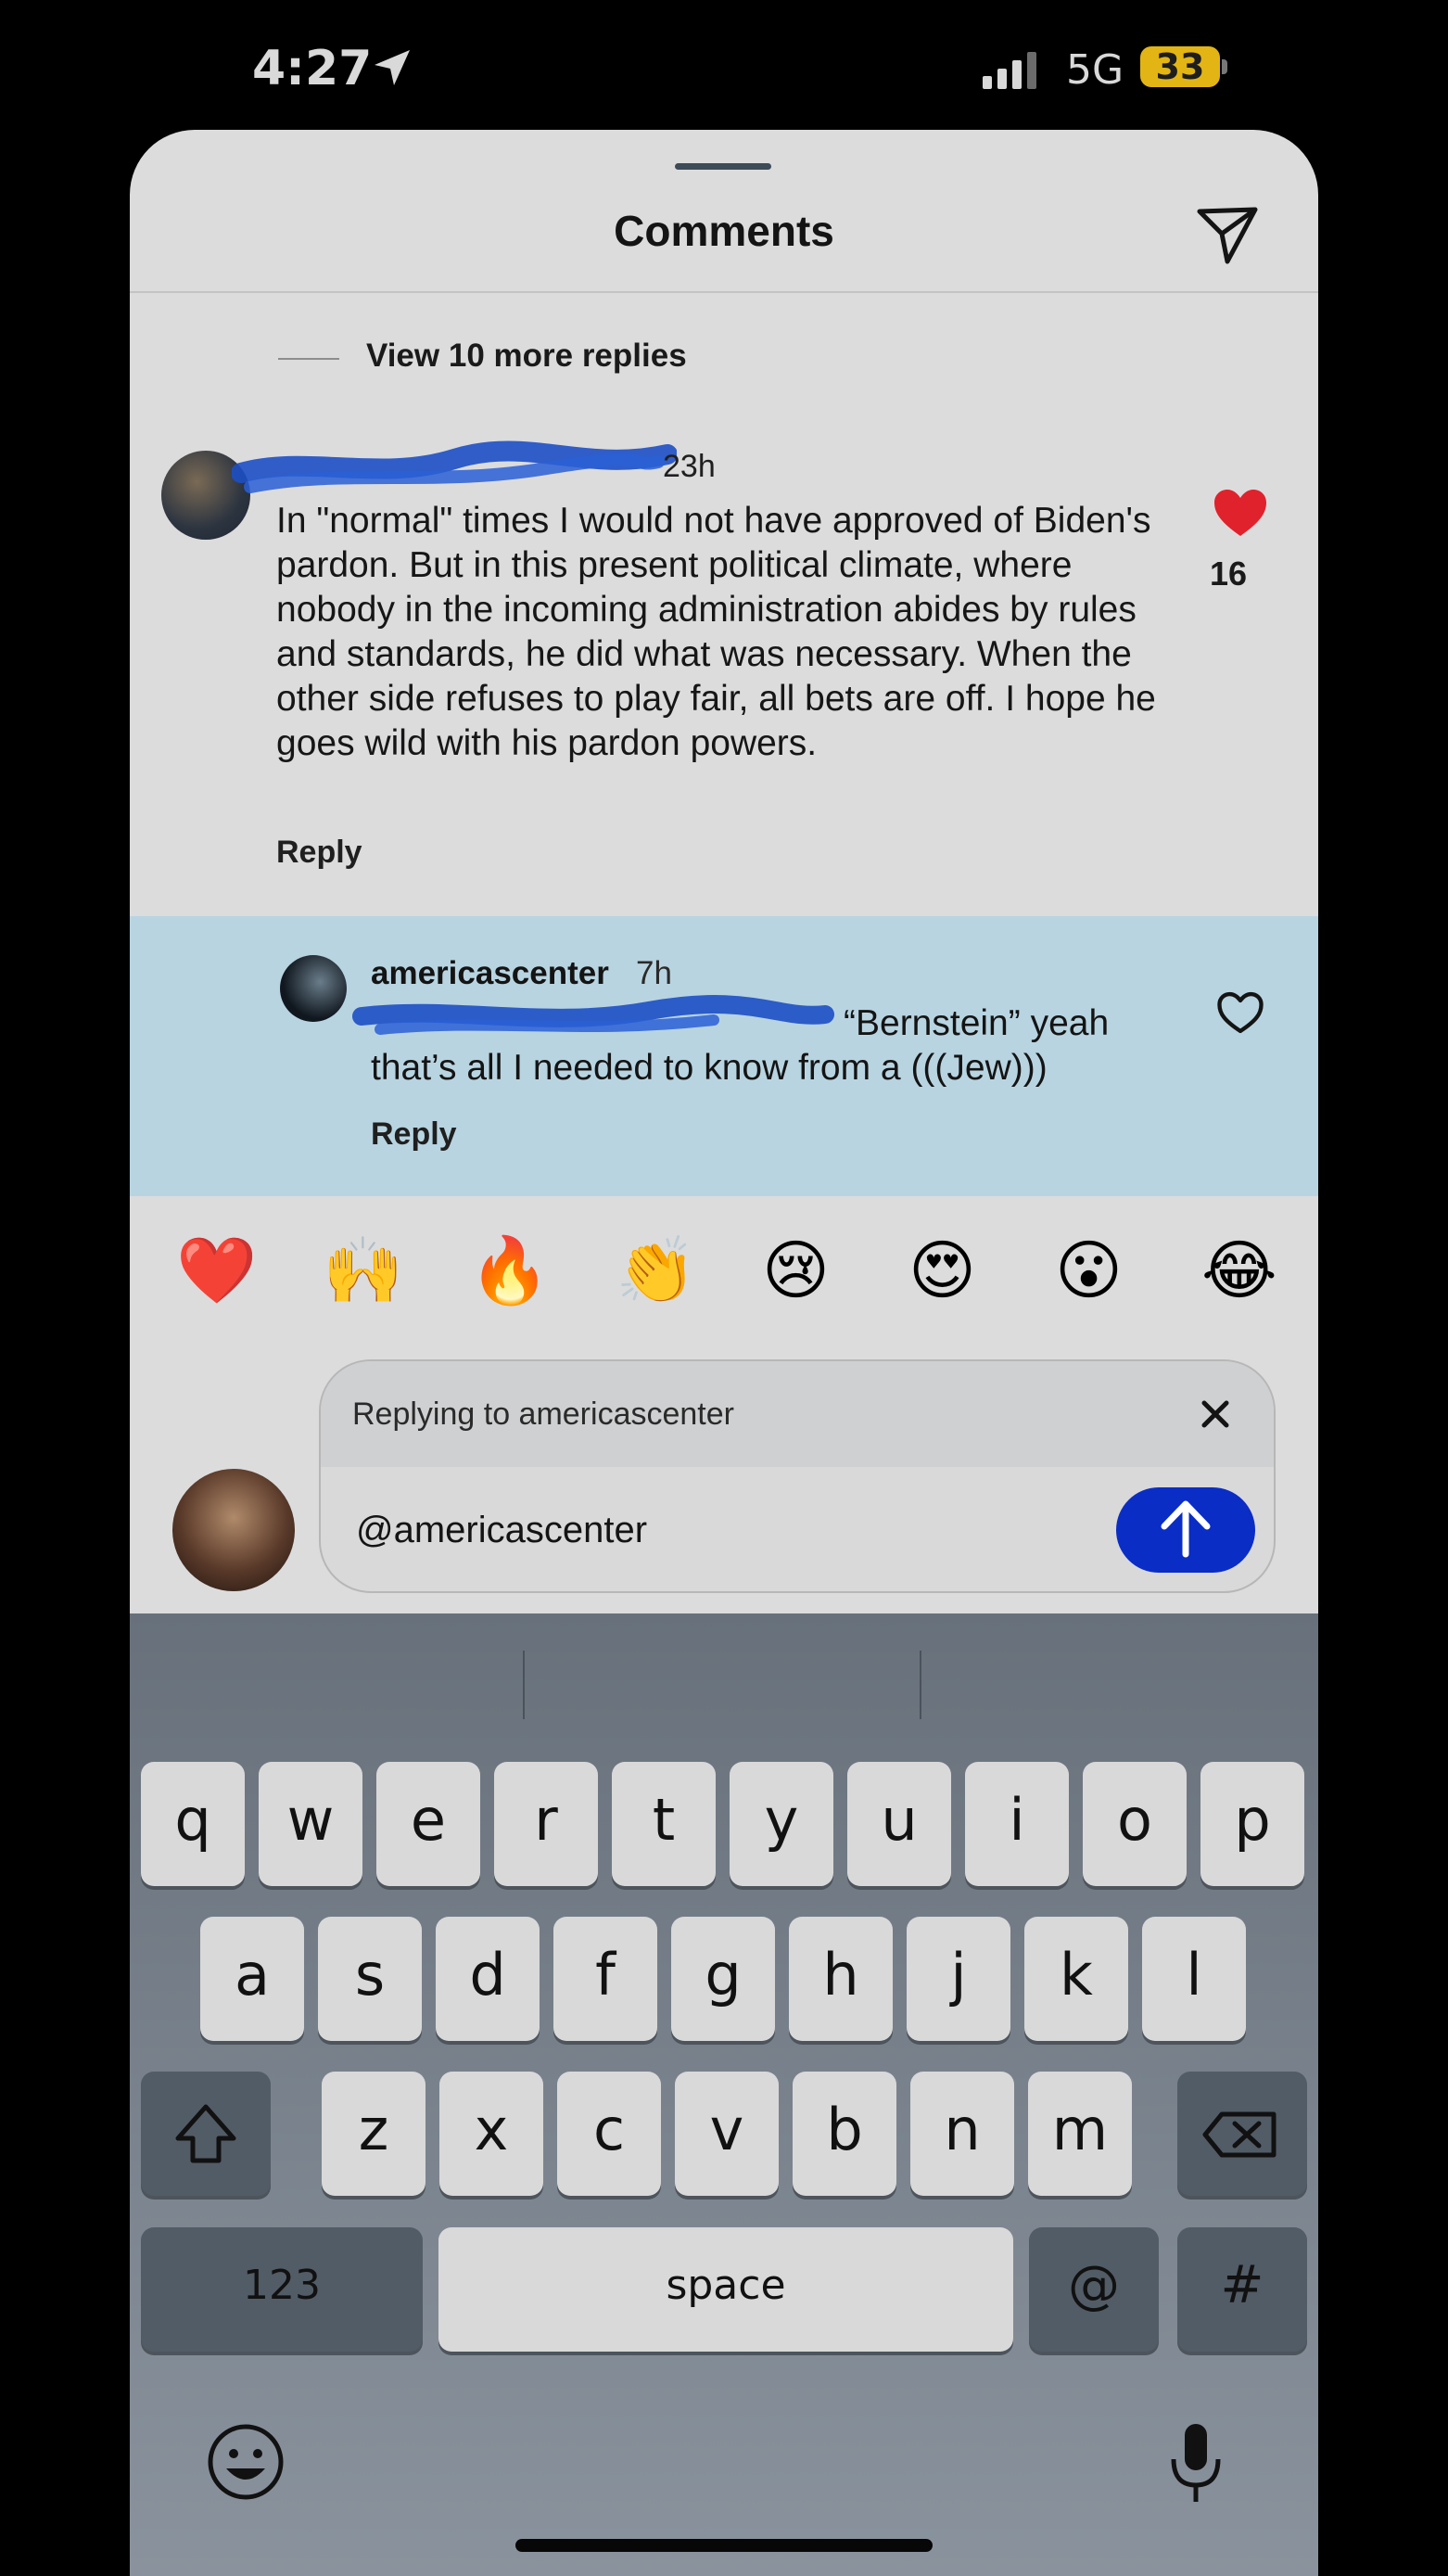 This screenshot has height=2576, width=1448. What do you see at coordinates (724, 2545) in the screenshot?
I see `home-indicator` at bounding box center [724, 2545].